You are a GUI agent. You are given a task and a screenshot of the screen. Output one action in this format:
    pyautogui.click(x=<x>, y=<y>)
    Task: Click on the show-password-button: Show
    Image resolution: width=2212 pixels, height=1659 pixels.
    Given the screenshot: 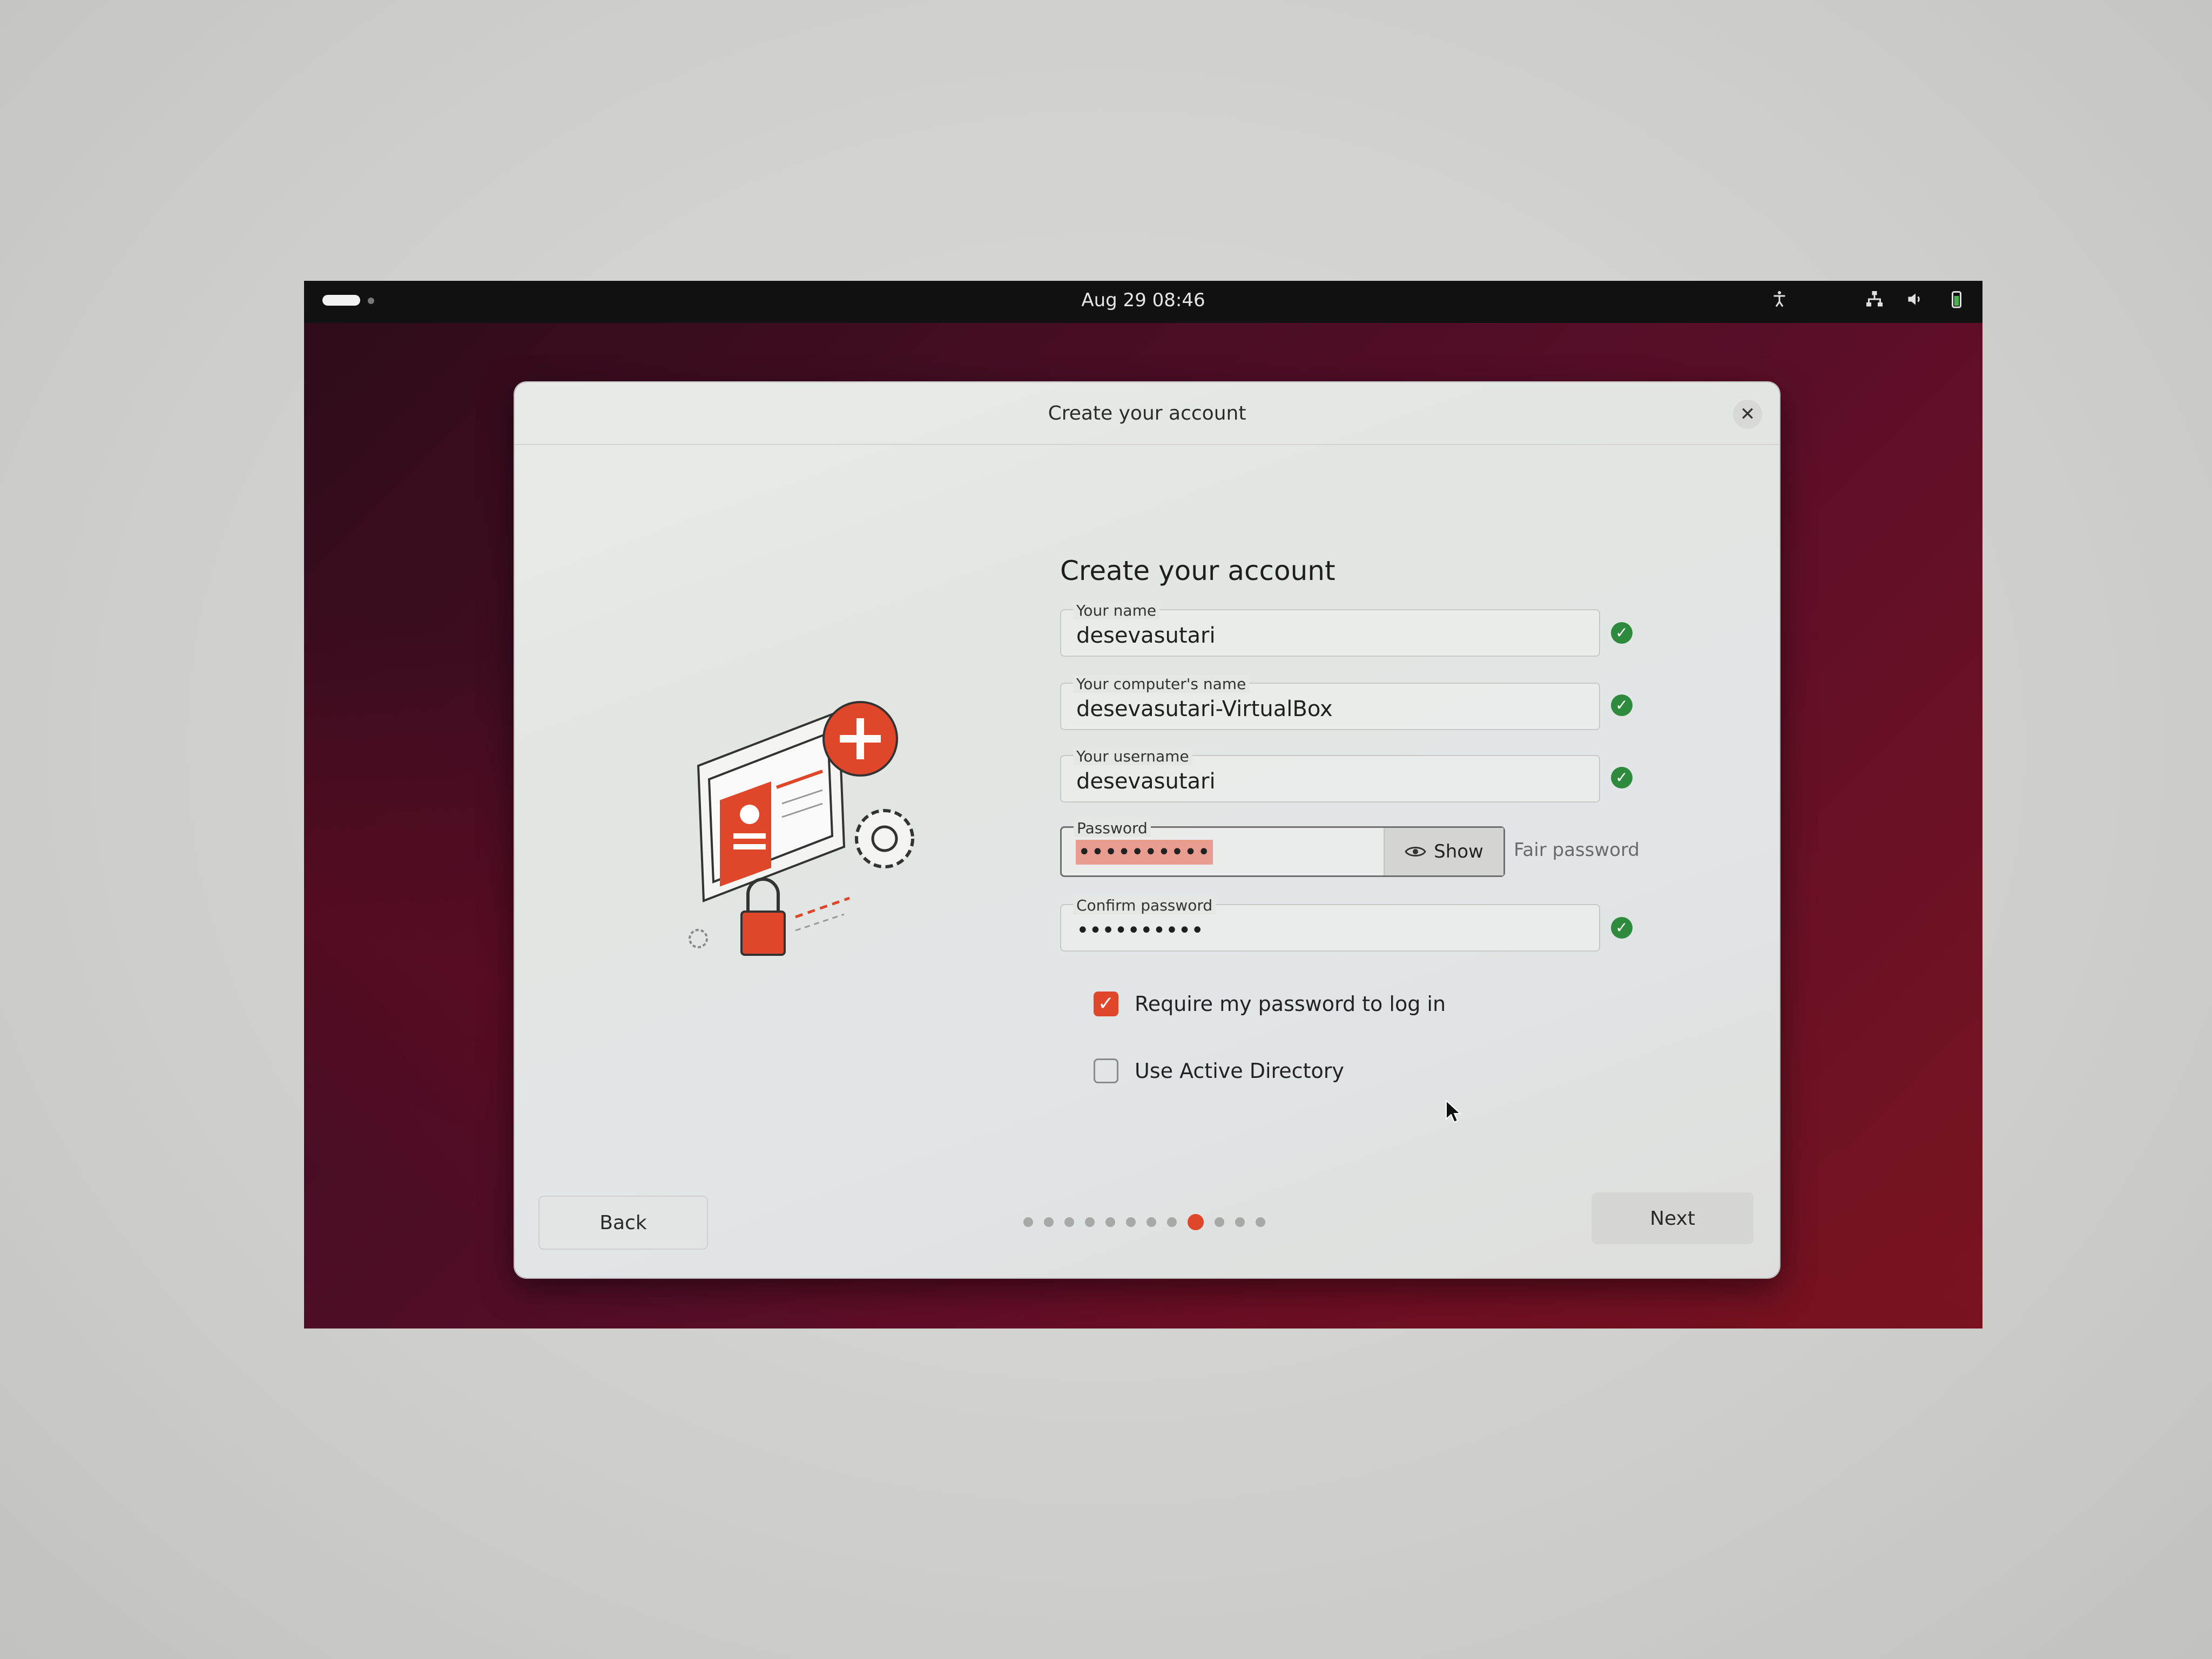 What is the action you would take?
    pyautogui.click(x=1443, y=851)
    